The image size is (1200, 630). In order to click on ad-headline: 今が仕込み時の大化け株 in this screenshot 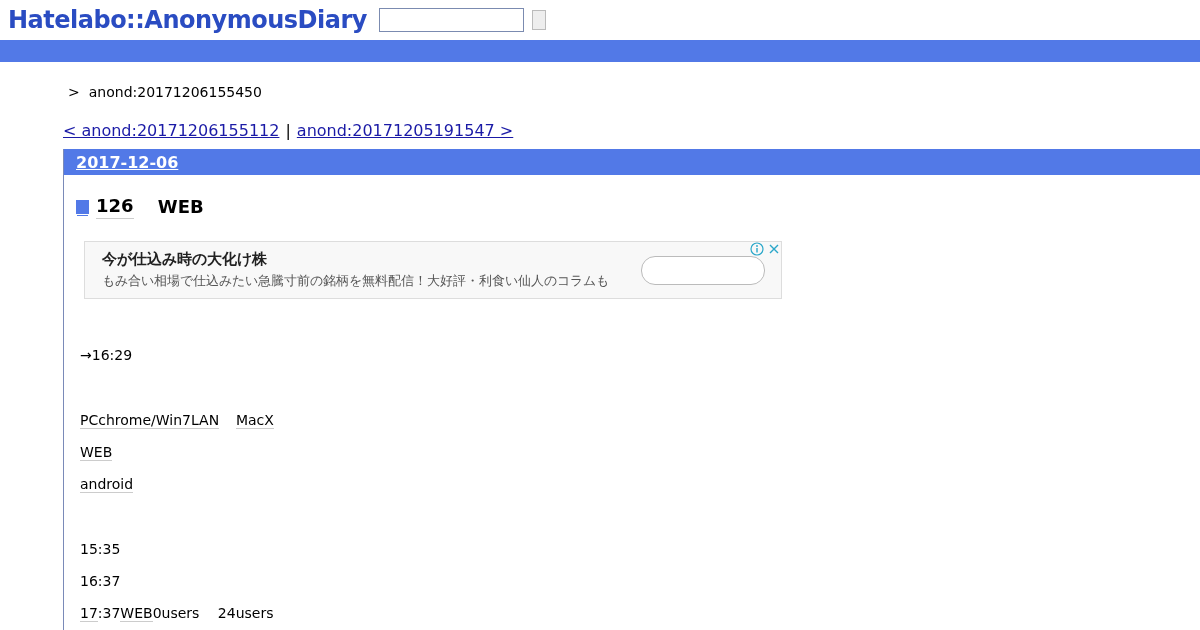, I will do `click(355, 259)`.